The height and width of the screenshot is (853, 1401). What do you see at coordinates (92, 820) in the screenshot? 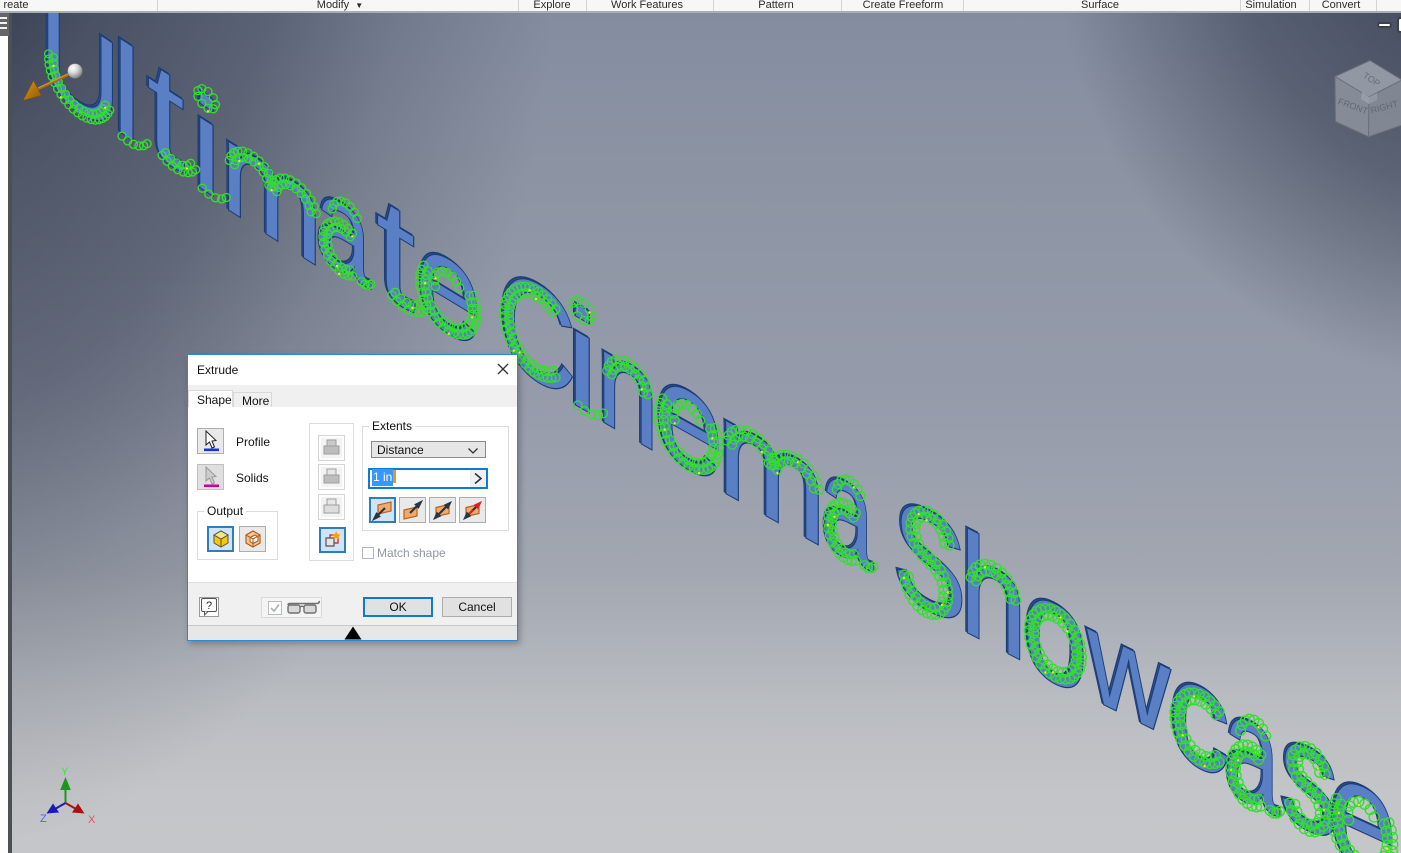
I see `svg-text: X` at bounding box center [92, 820].